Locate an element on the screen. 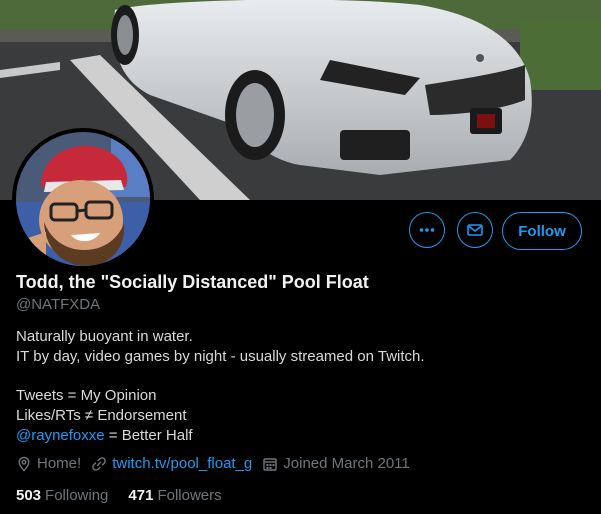 Image resolution: width=601 pixels, height=514 pixels. link-icon is located at coordinates (99, 463).